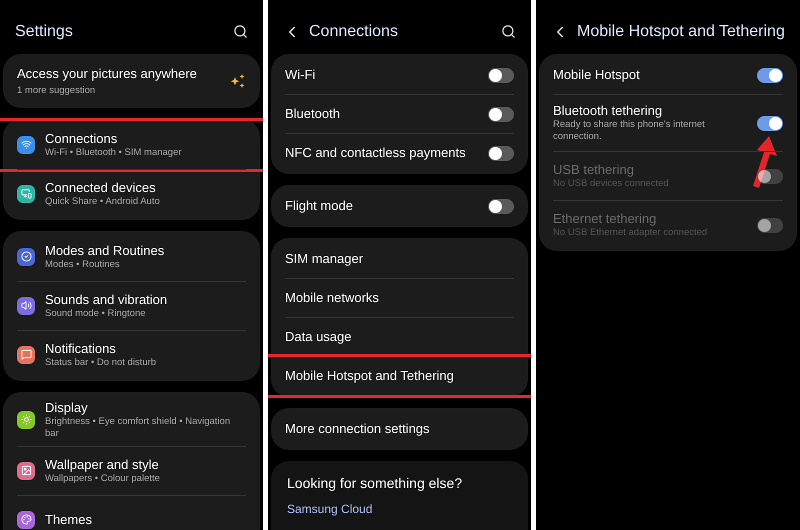 This screenshot has height=530, width=800. What do you see at coordinates (630, 233) in the screenshot?
I see `row-subtitle: No USB Ethernet adapter connected` at bounding box center [630, 233].